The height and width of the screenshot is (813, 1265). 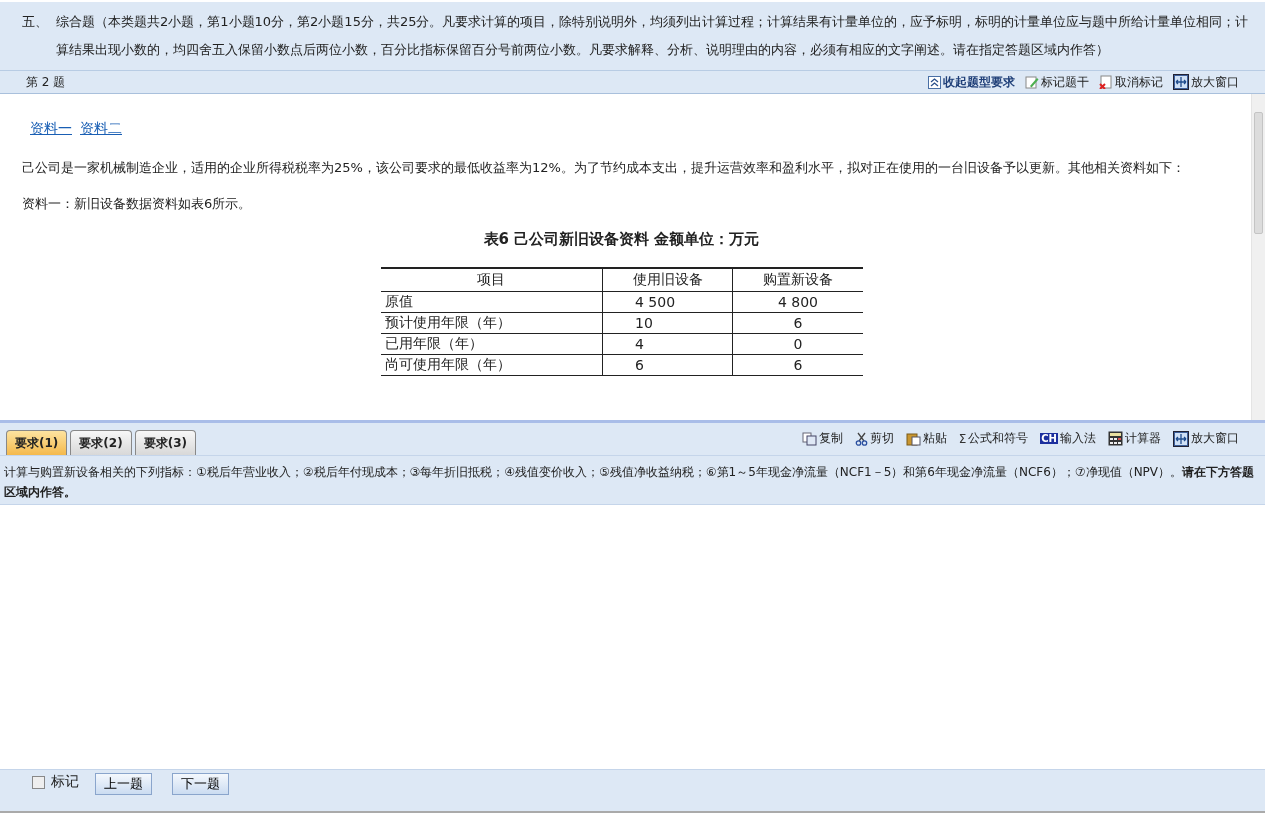 I want to click on collapse-tool: 收起题型要求, so click(x=971, y=82).